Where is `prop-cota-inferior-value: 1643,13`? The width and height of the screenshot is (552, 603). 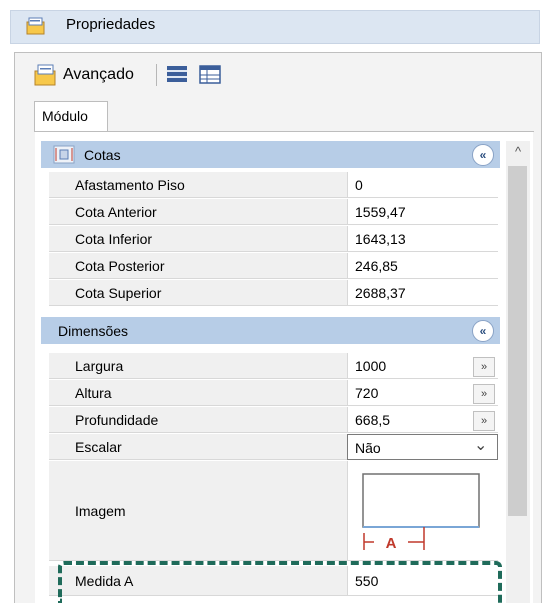
prop-cota-inferior-value: 1643,13 is located at coordinates (422, 239).